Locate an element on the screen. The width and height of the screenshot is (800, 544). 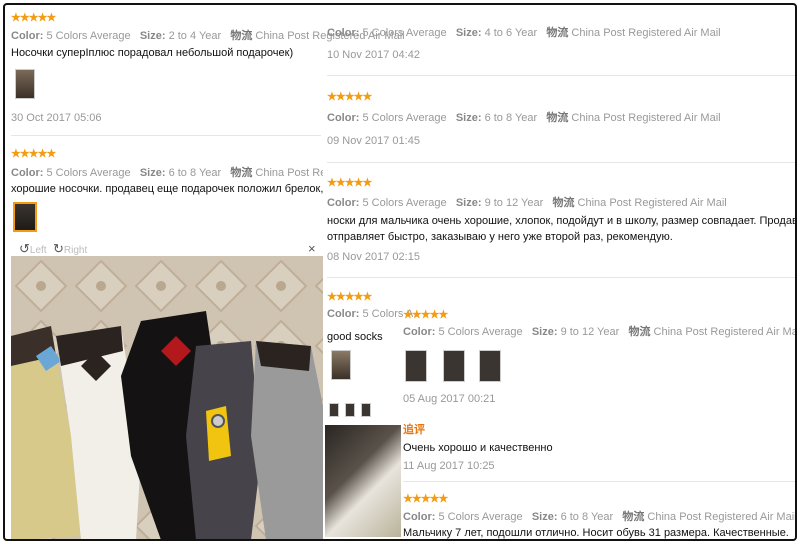
review-date: 05 Aug 2017 00:21 is located at coordinates (449, 399).